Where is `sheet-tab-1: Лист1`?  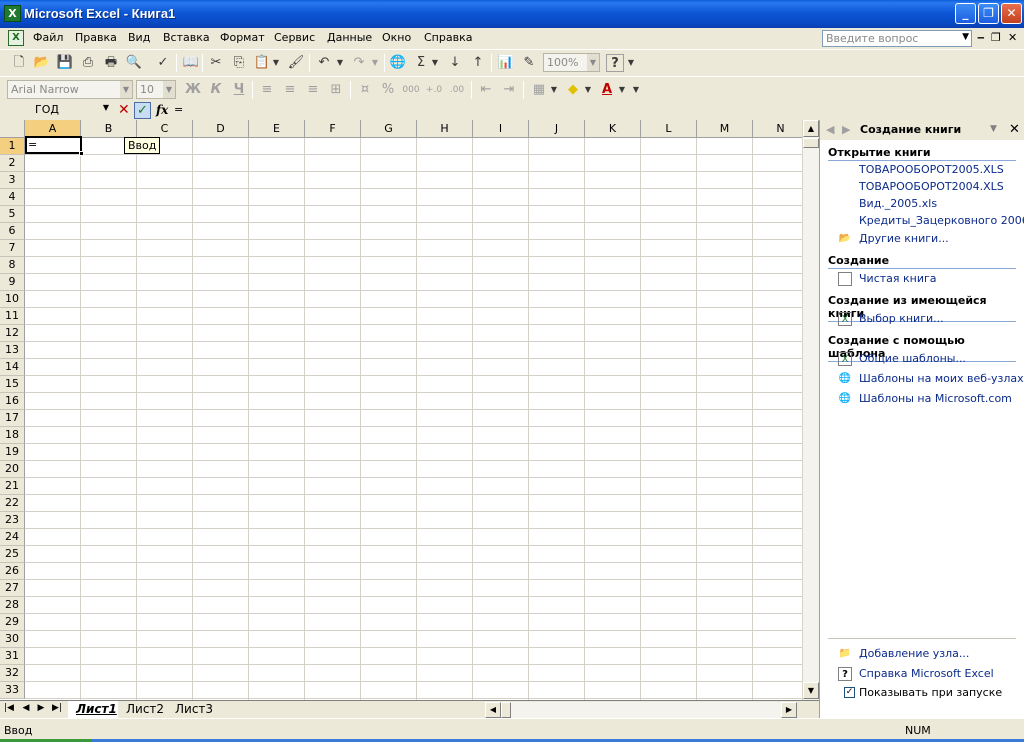 sheet-tab-1: Лист1 is located at coordinates (95, 709).